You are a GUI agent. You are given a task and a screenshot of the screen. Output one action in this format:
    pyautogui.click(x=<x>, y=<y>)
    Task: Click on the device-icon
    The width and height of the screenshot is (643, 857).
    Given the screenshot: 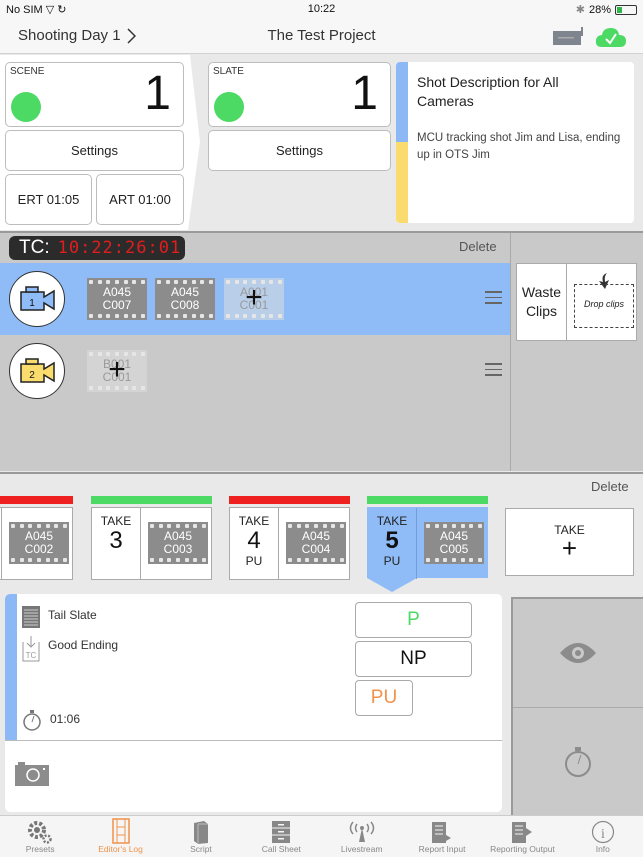 What is the action you would take?
    pyautogui.click(x=569, y=36)
    